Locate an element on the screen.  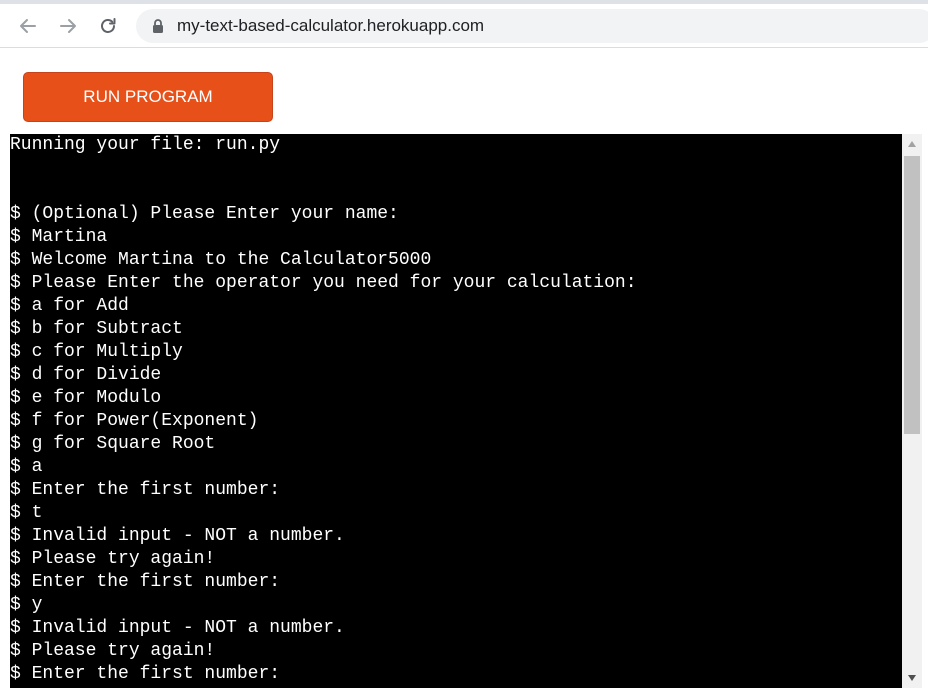
terminal-line: $ t is located at coordinates (26, 513).